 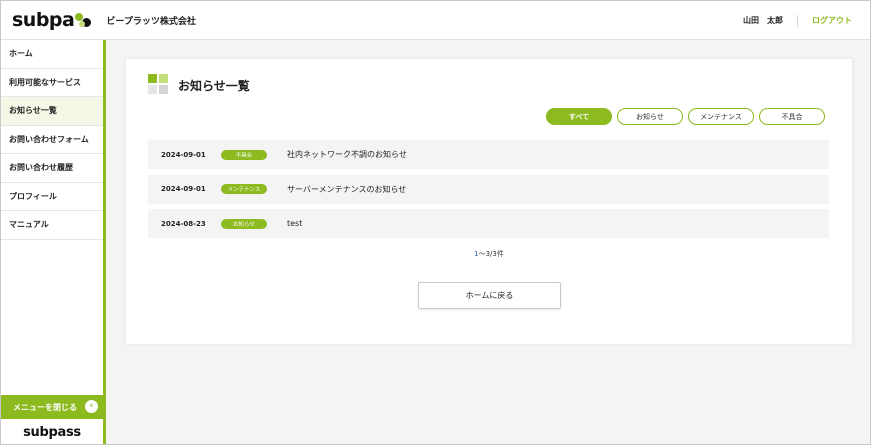 I want to click on company-name: ビープラッツ株式会社, so click(x=151, y=21).